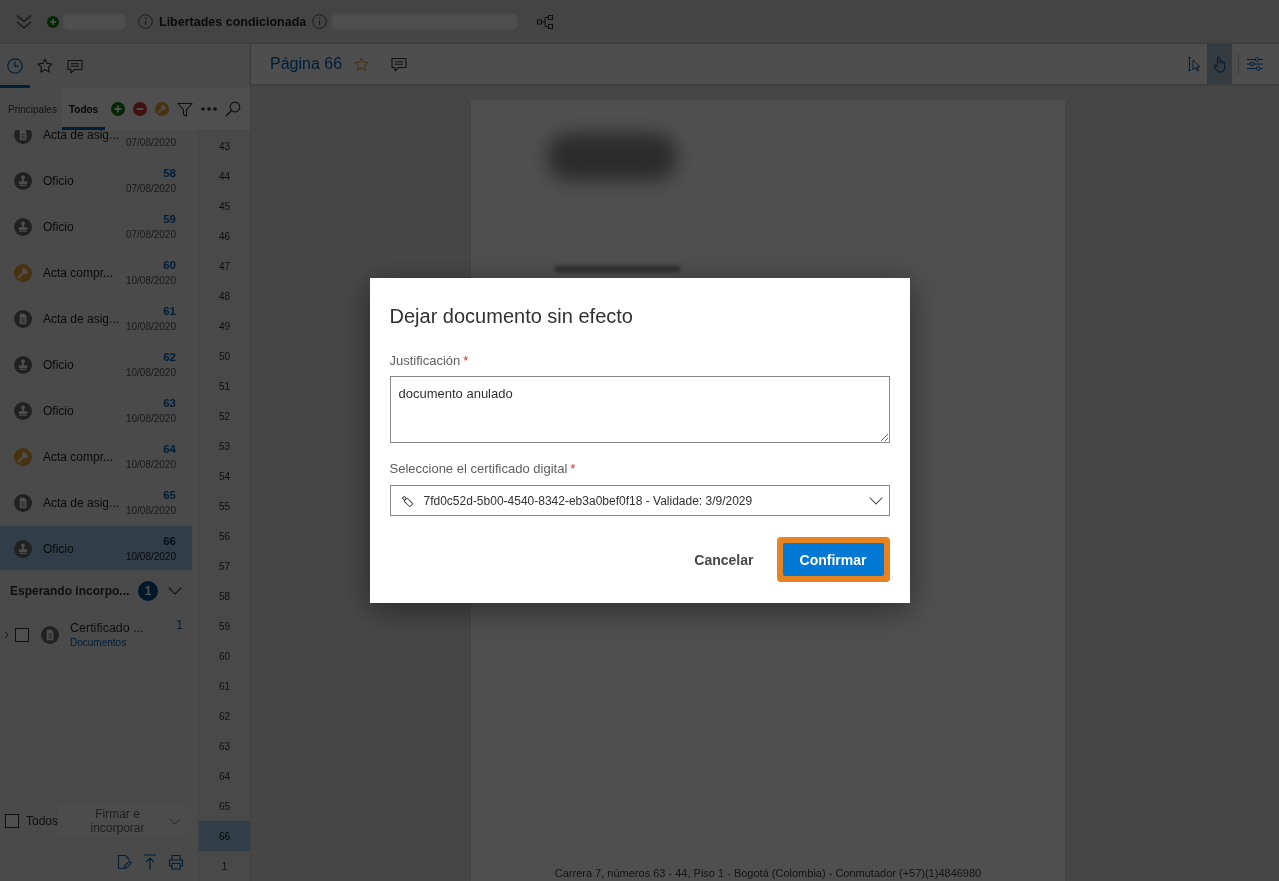 This screenshot has height=881, width=1279. What do you see at coordinates (6, 635) in the screenshot?
I see `chevron-right-icon` at bounding box center [6, 635].